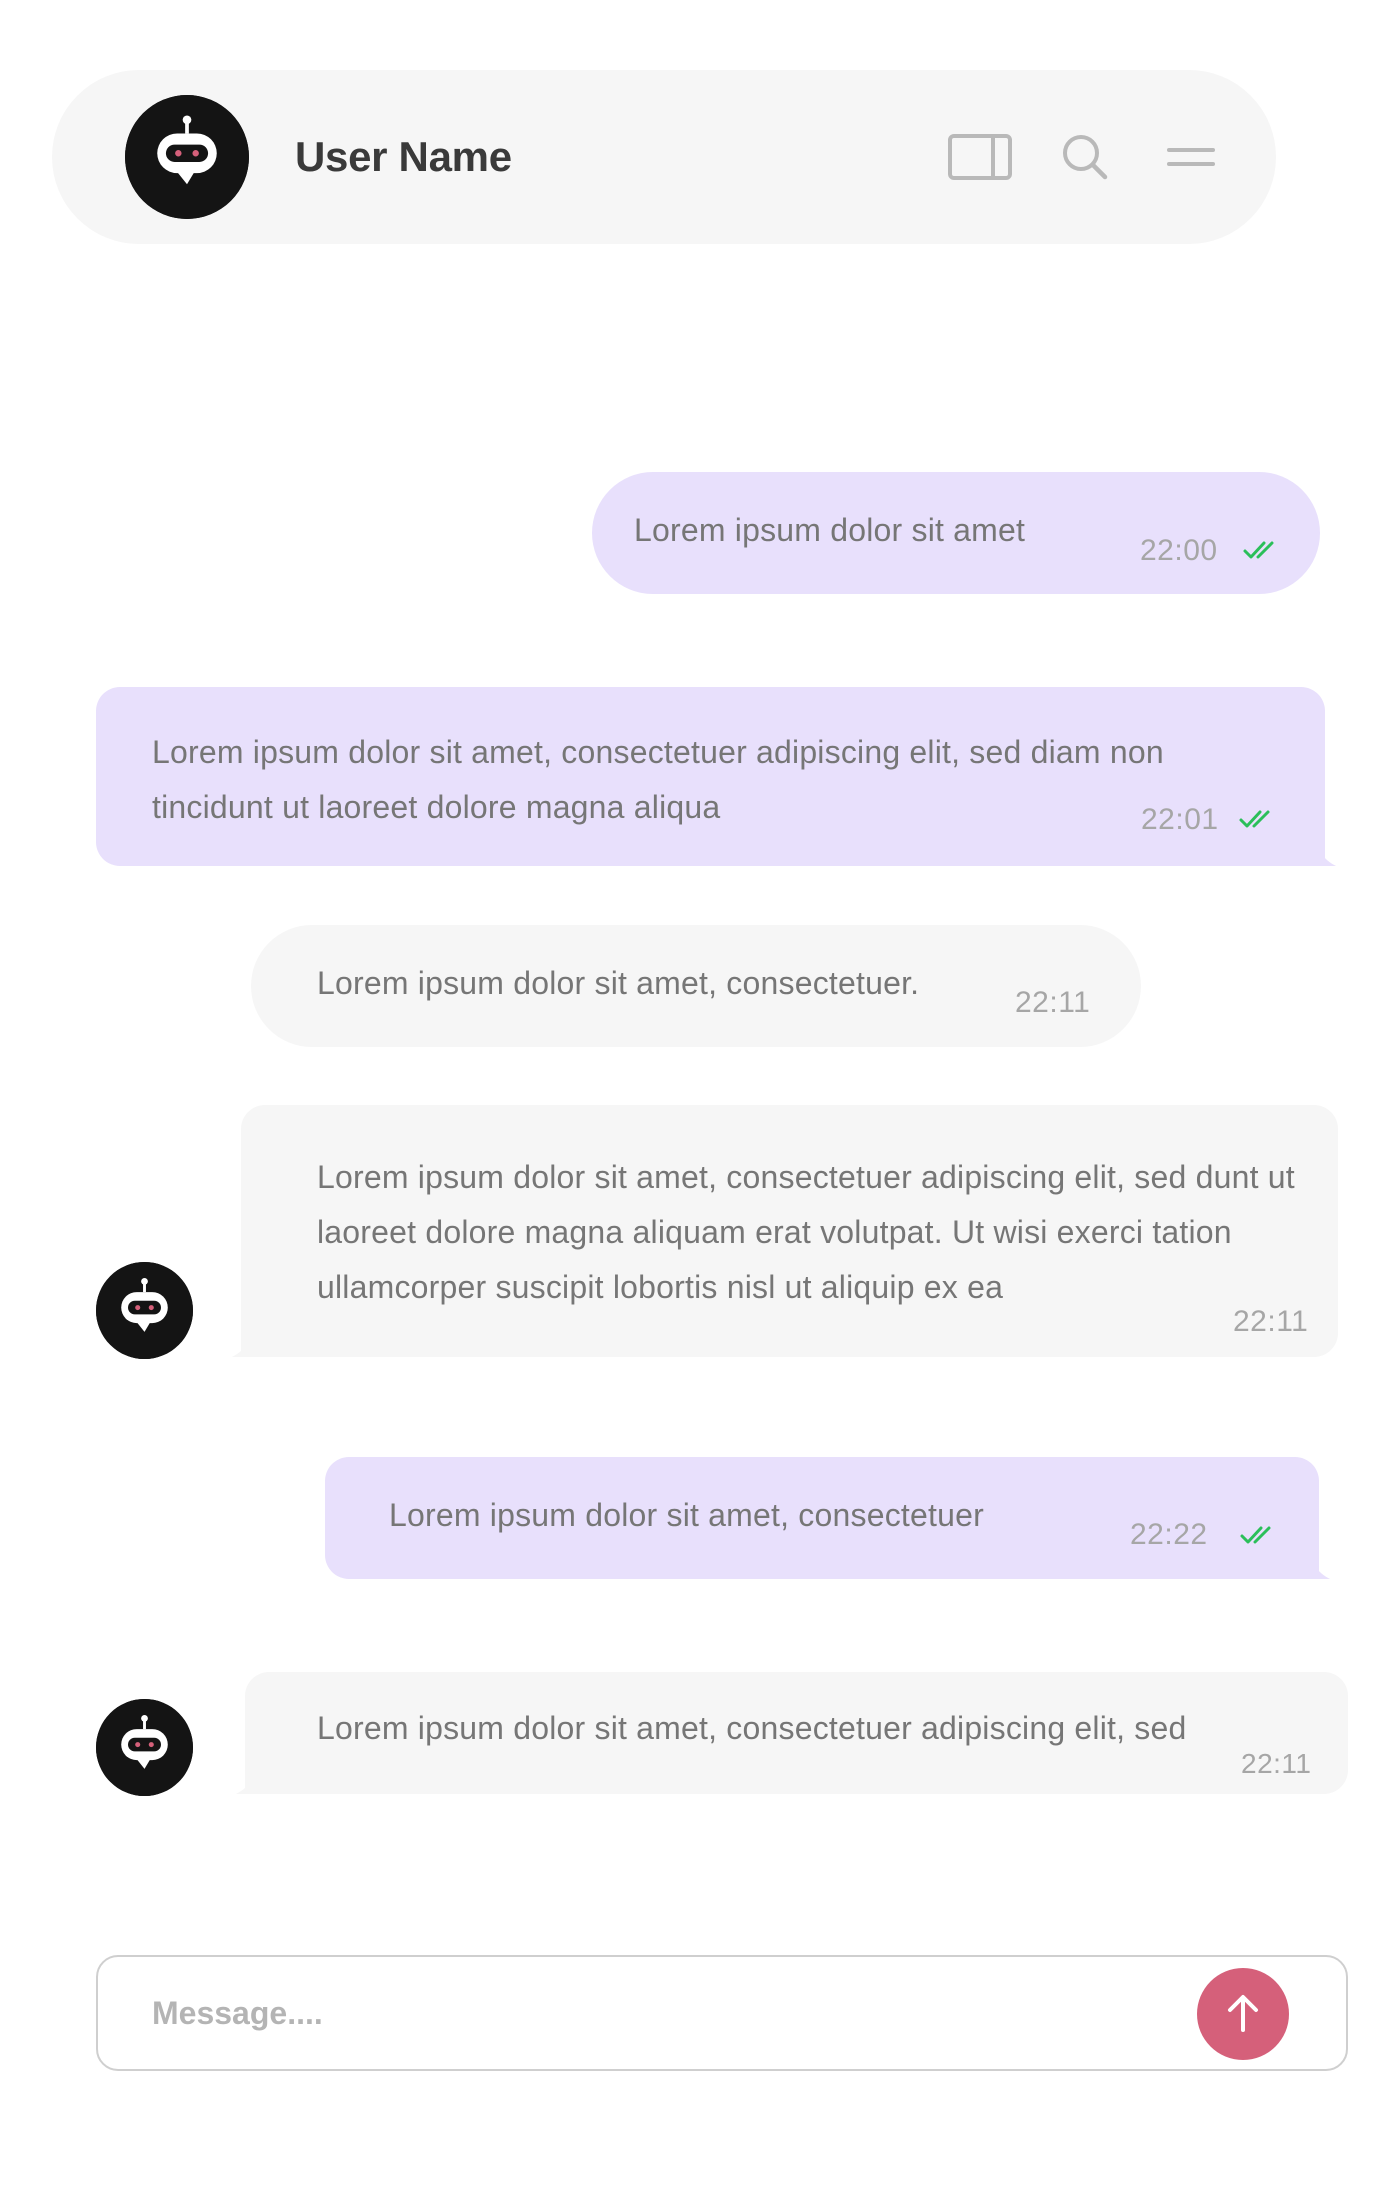  I want to click on message-bubble-outgoing: Lorem ipsum dolor sit amet 22:00, so click(956, 533).